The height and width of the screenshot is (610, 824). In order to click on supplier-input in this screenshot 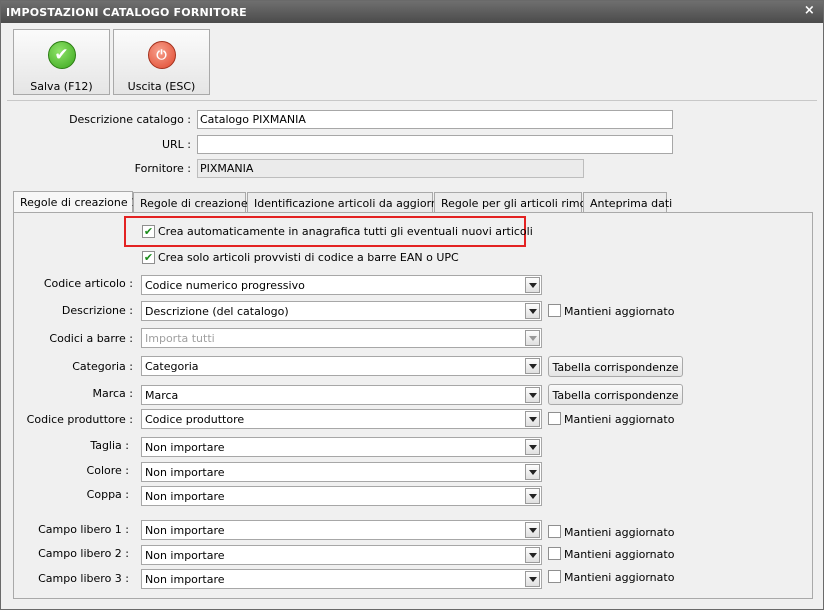, I will do `click(390, 168)`.